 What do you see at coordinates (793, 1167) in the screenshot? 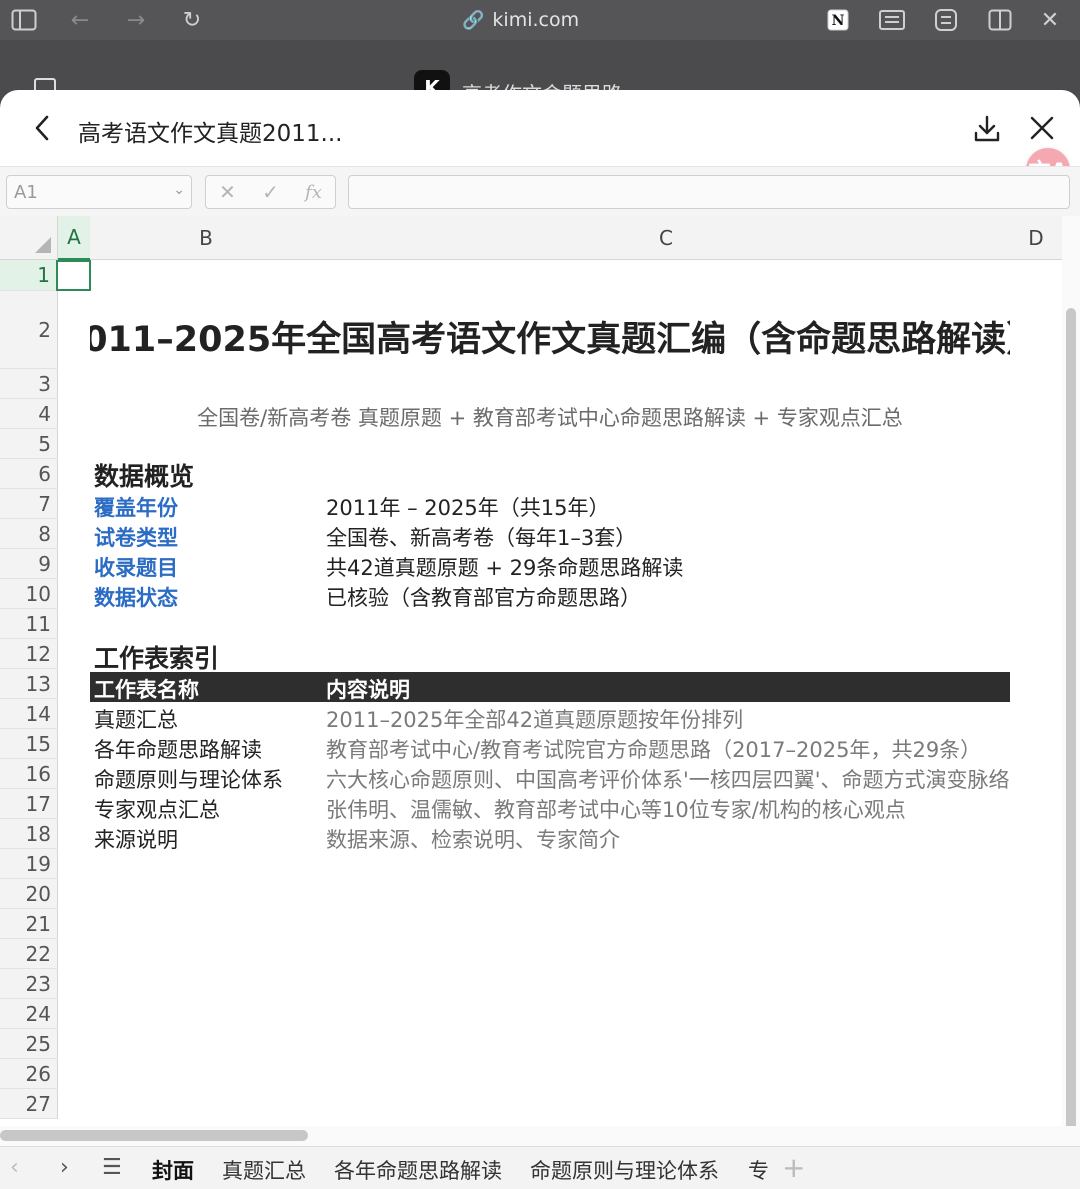
I see `add-sheet-icon: +` at bounding box center [793, 1167].